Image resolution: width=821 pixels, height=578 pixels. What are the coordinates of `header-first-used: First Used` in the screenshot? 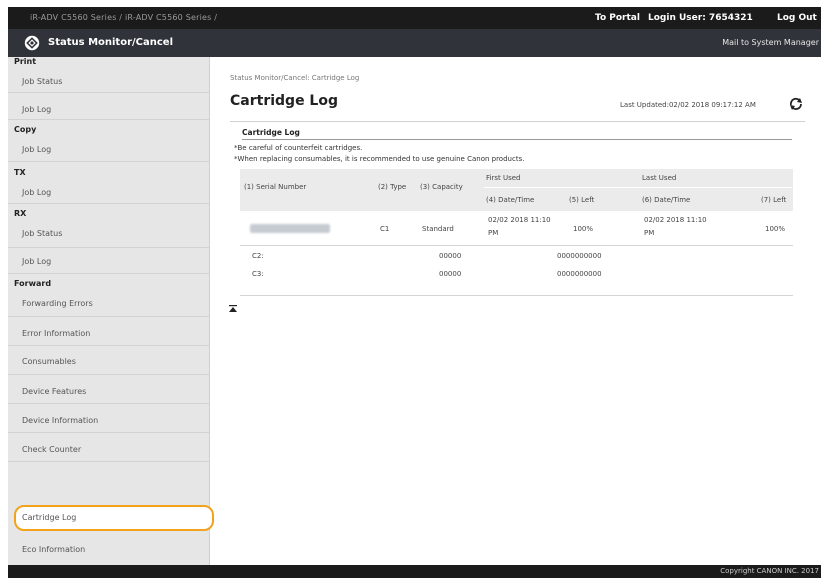 It's located at (503, 178).